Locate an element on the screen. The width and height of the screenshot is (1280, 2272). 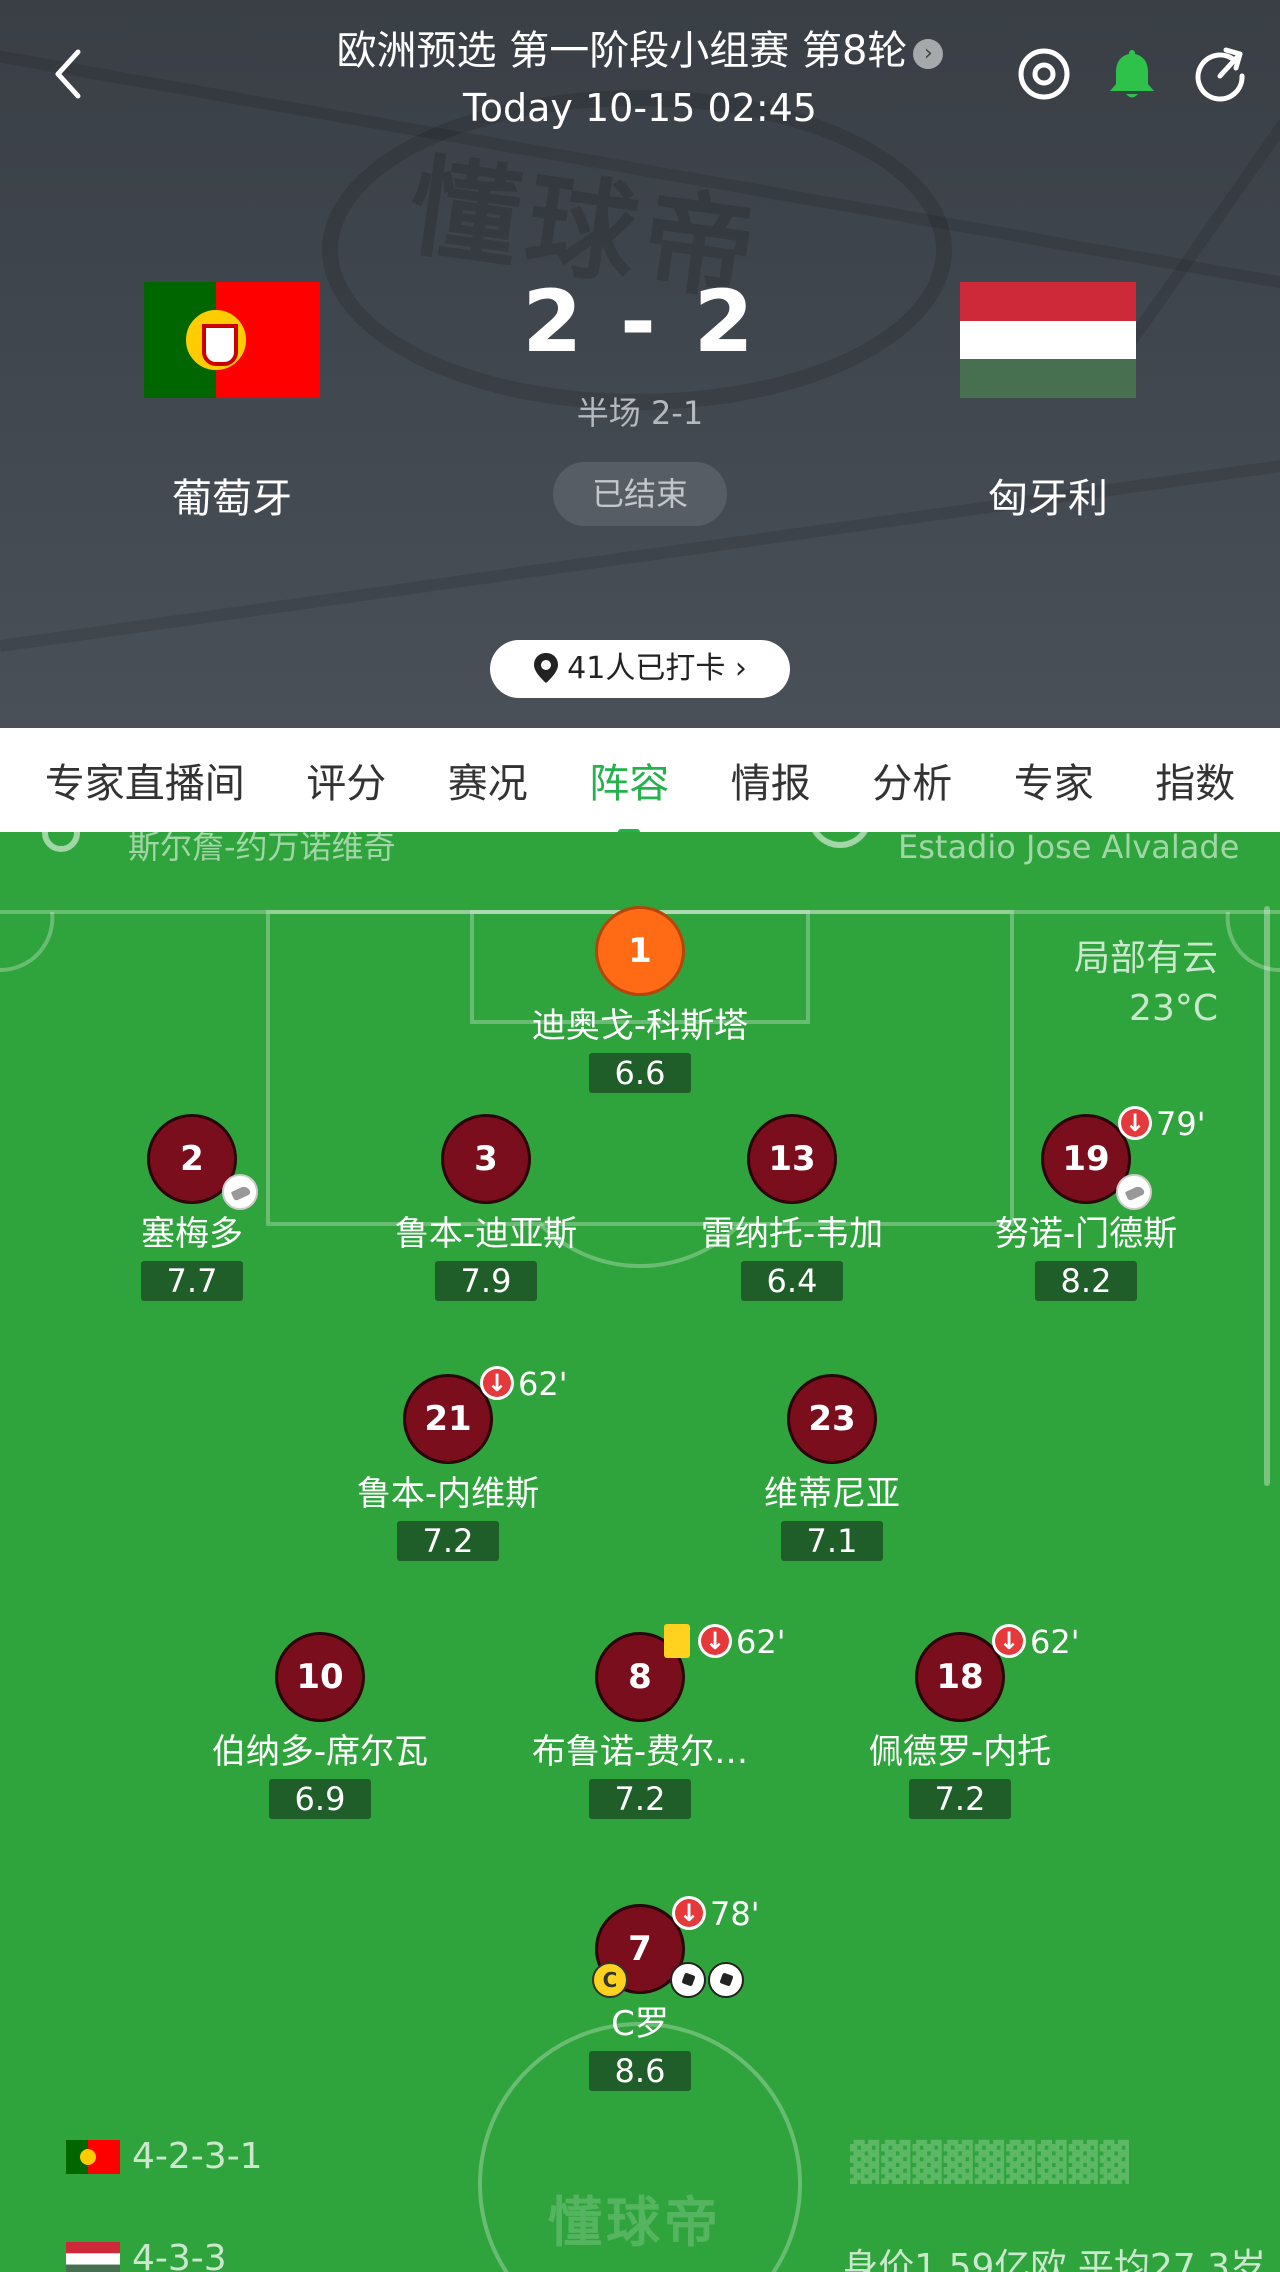
location-pin-icon is located at coordinates (546, 668).